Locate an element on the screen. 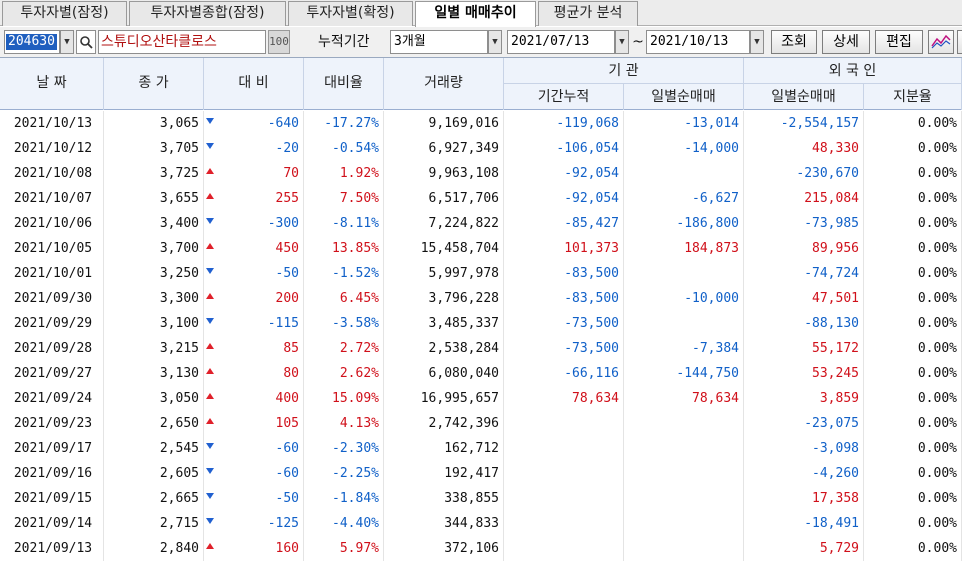 The height and width of the screenshot is (561, 962). header-rate: 대비율 is located at coordinates (344, 84).